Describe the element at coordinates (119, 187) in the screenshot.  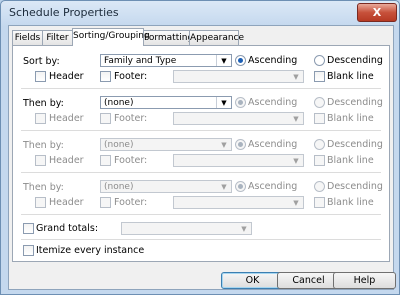
I see `then-by-3-value: (none)` at that location.